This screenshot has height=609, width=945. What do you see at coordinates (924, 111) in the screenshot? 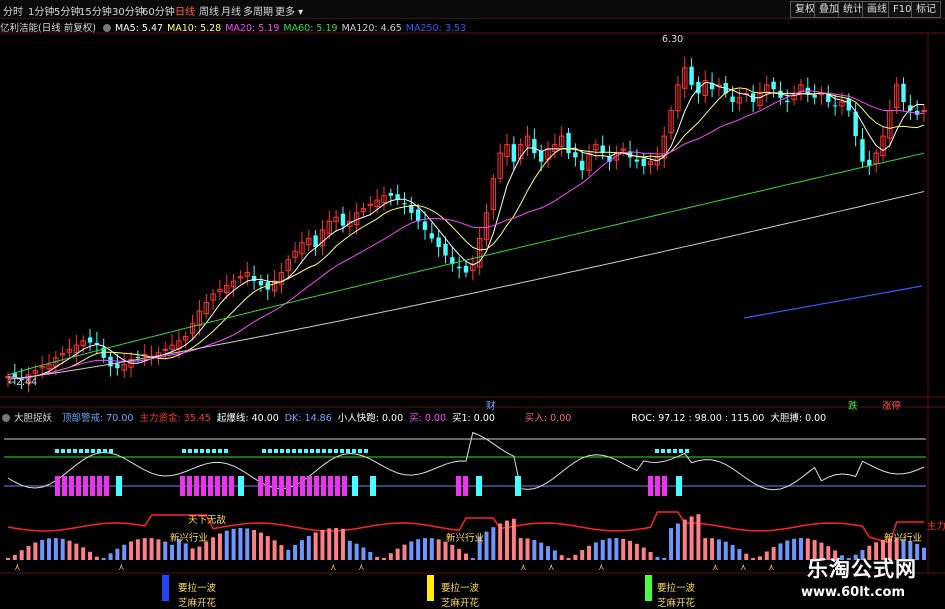
I see `candle-body-up` at bounding box center [924, 111].